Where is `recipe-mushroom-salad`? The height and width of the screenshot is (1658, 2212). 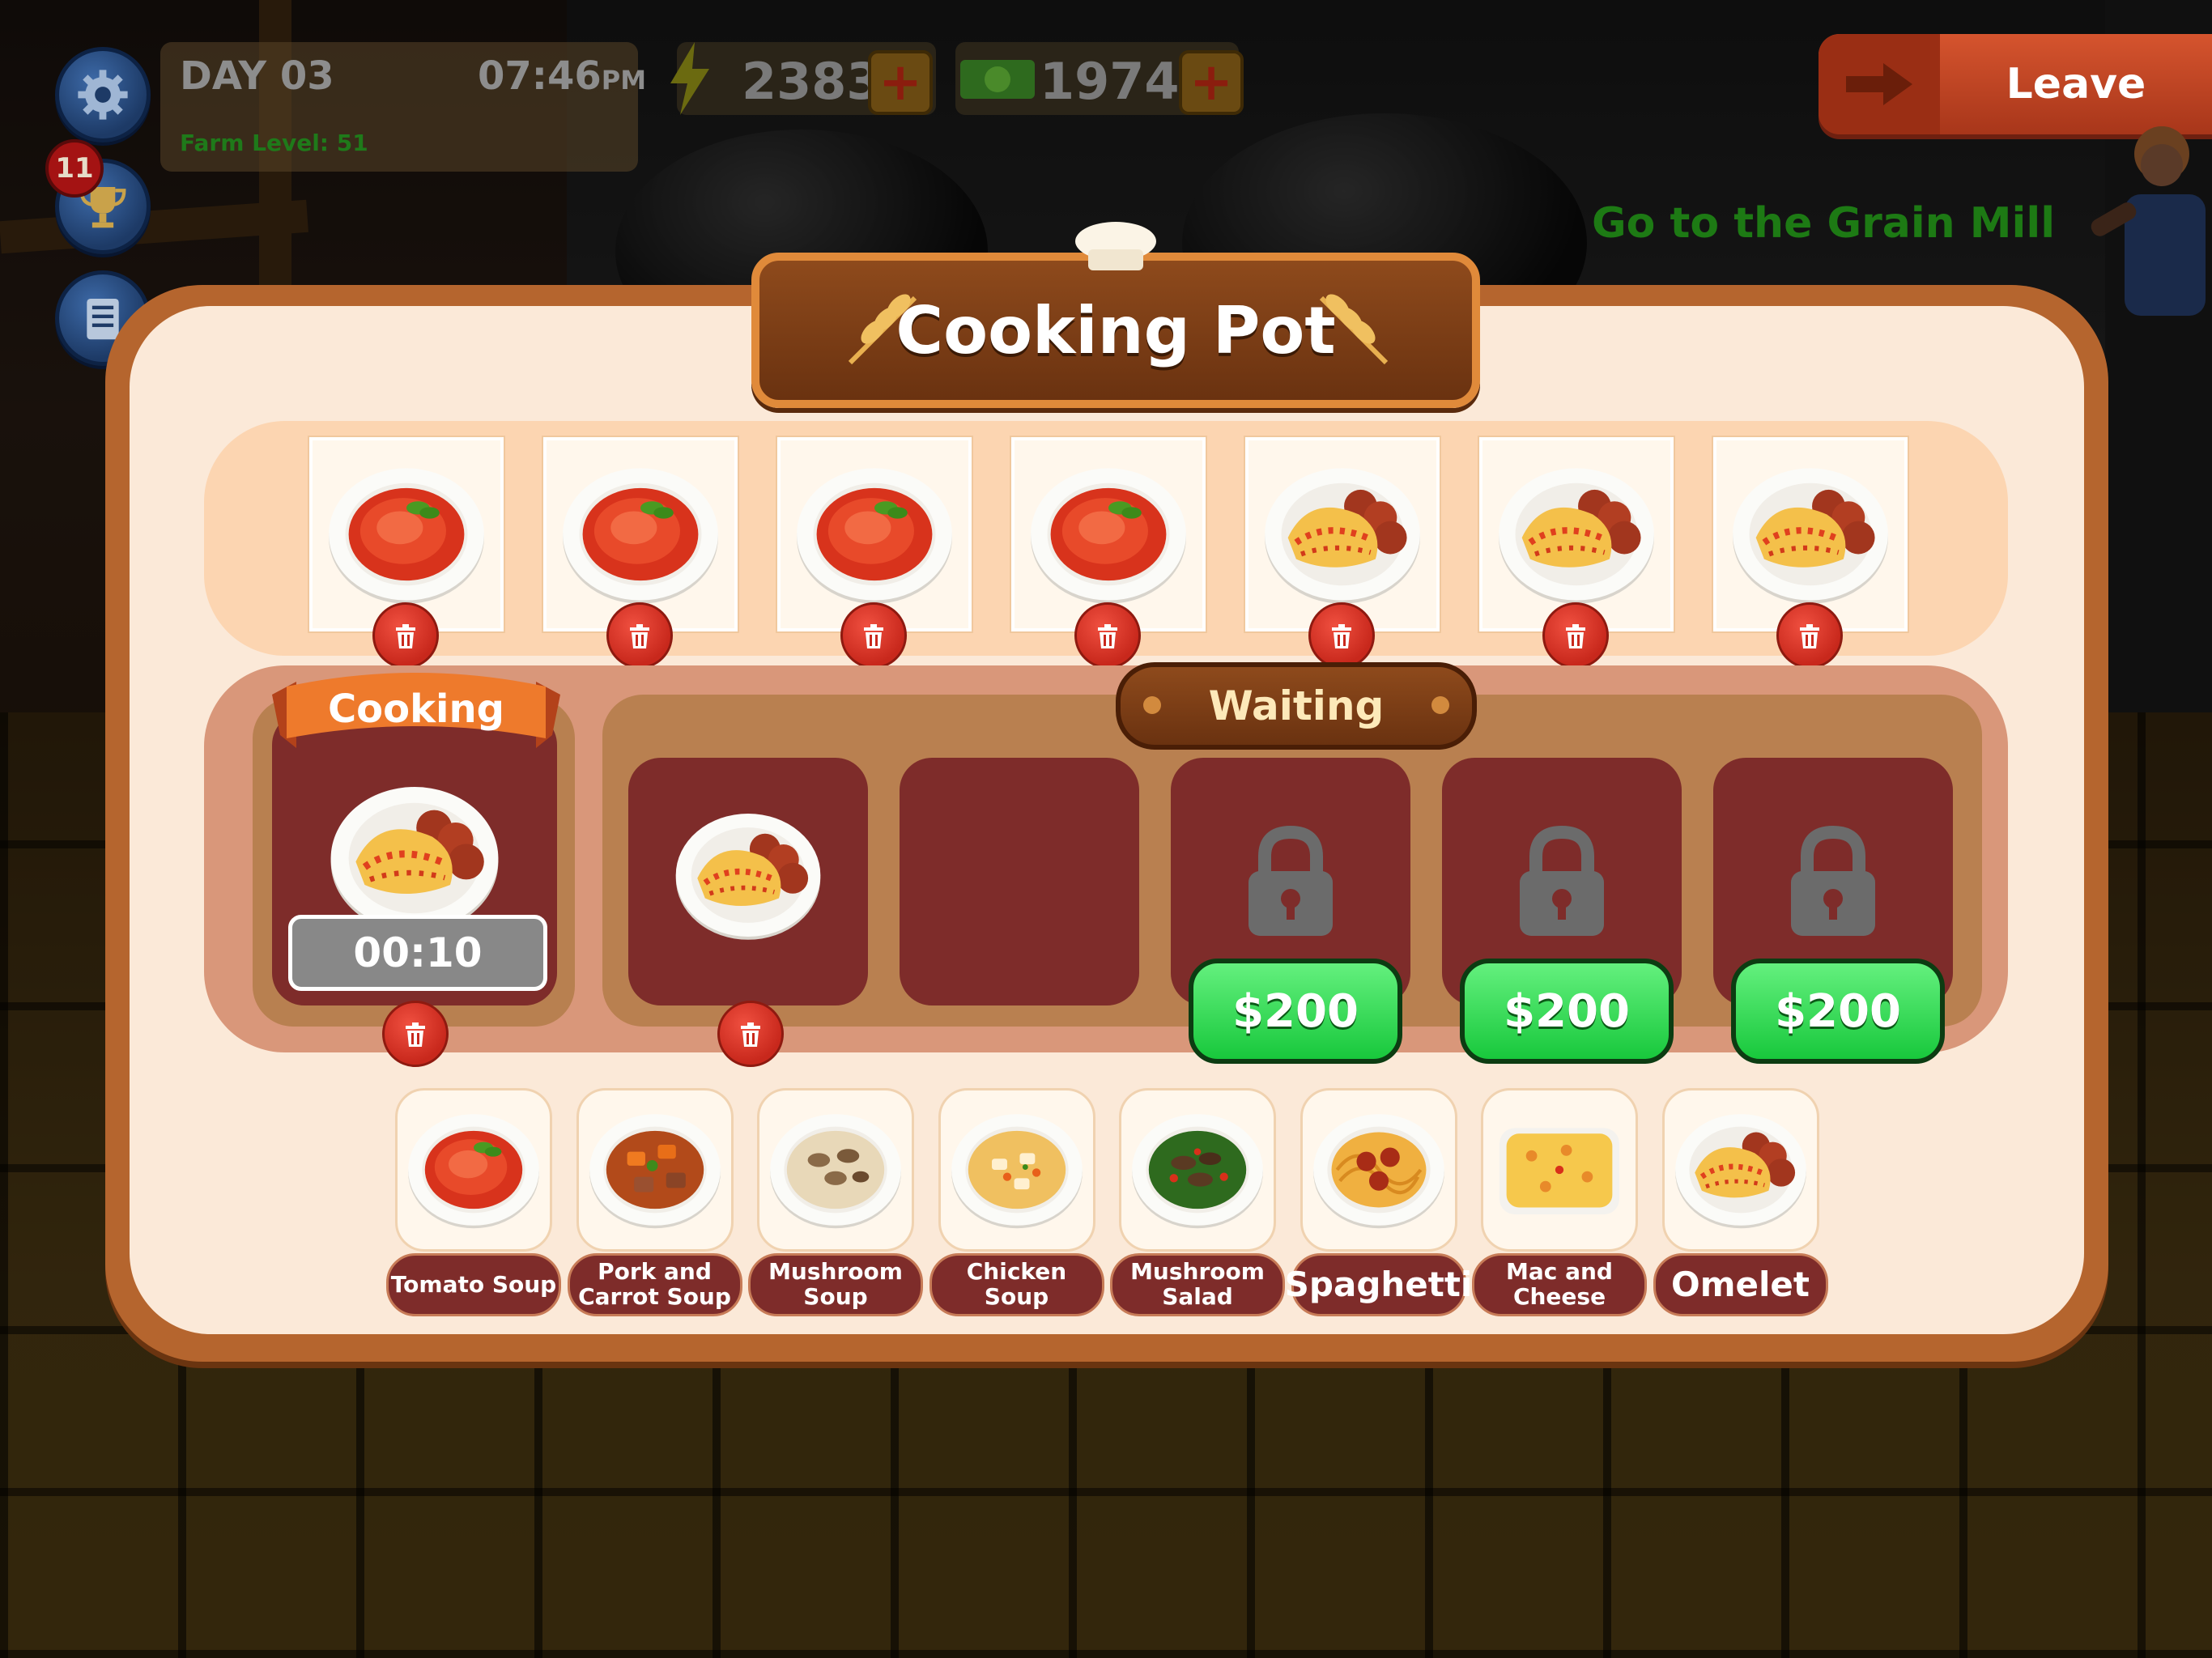
recipe-mushroom-salad is located at coordinates (1197, 1170).